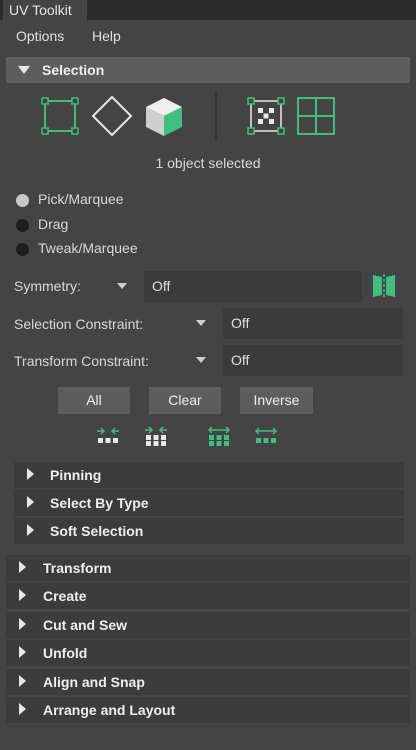 The width and height of the screenshot is (416, 750). What do you see at coordinates (79, 324) in the screenshot?
I see `selection-constraint-label: Selection Constraint:` at bounding box center [79, 324].